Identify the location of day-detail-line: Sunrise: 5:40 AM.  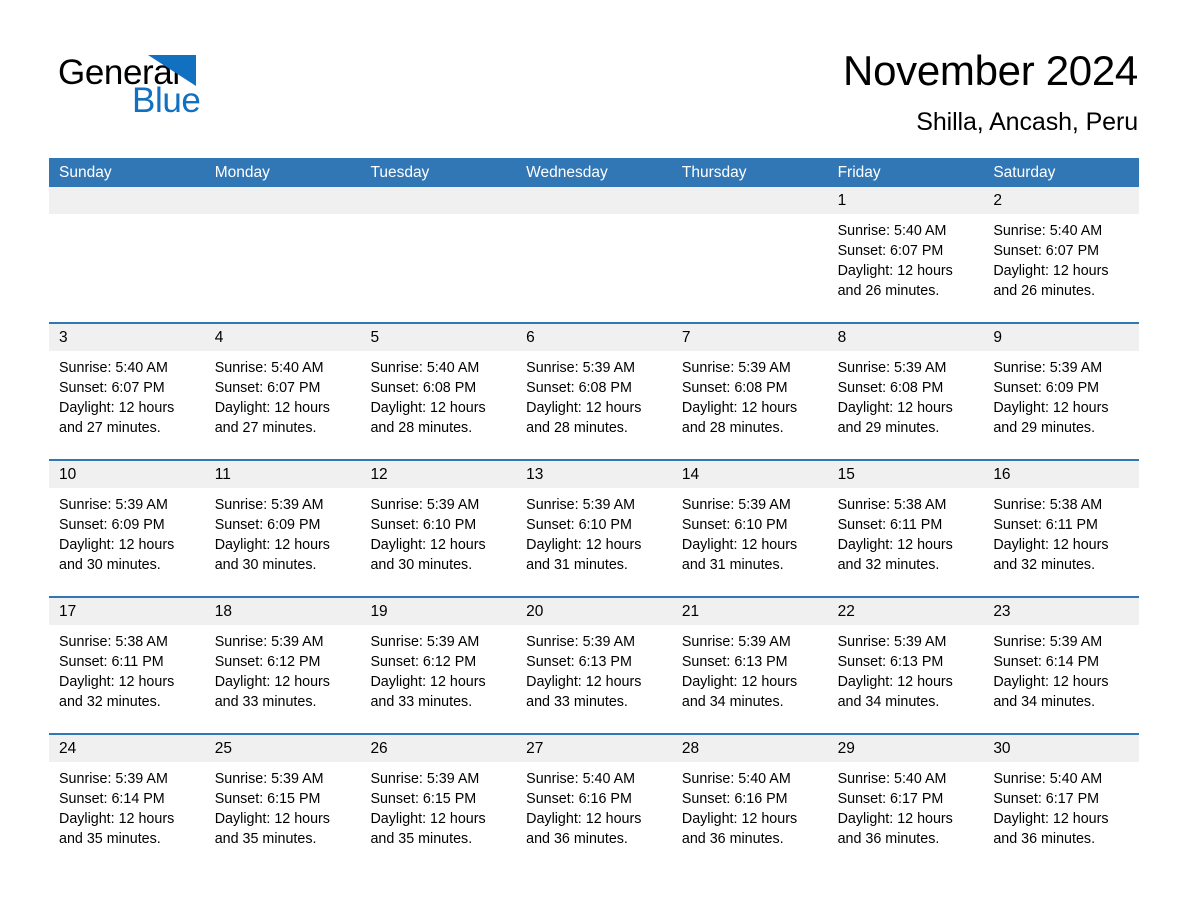
(1048, 231).